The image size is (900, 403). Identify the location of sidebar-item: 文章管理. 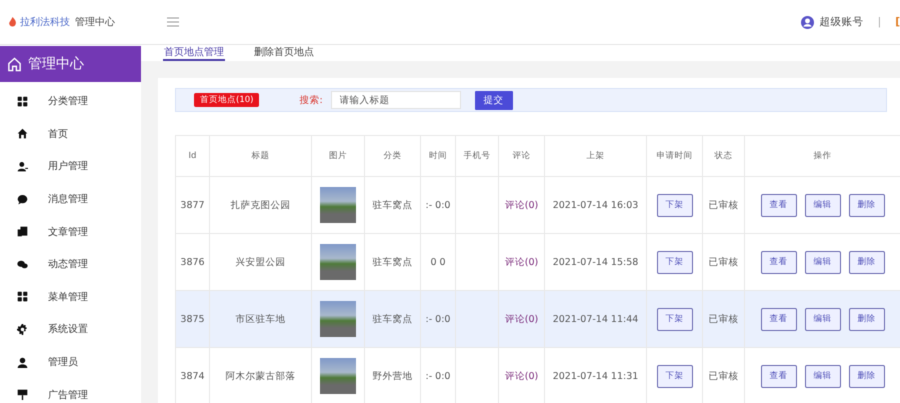
(70, 231).